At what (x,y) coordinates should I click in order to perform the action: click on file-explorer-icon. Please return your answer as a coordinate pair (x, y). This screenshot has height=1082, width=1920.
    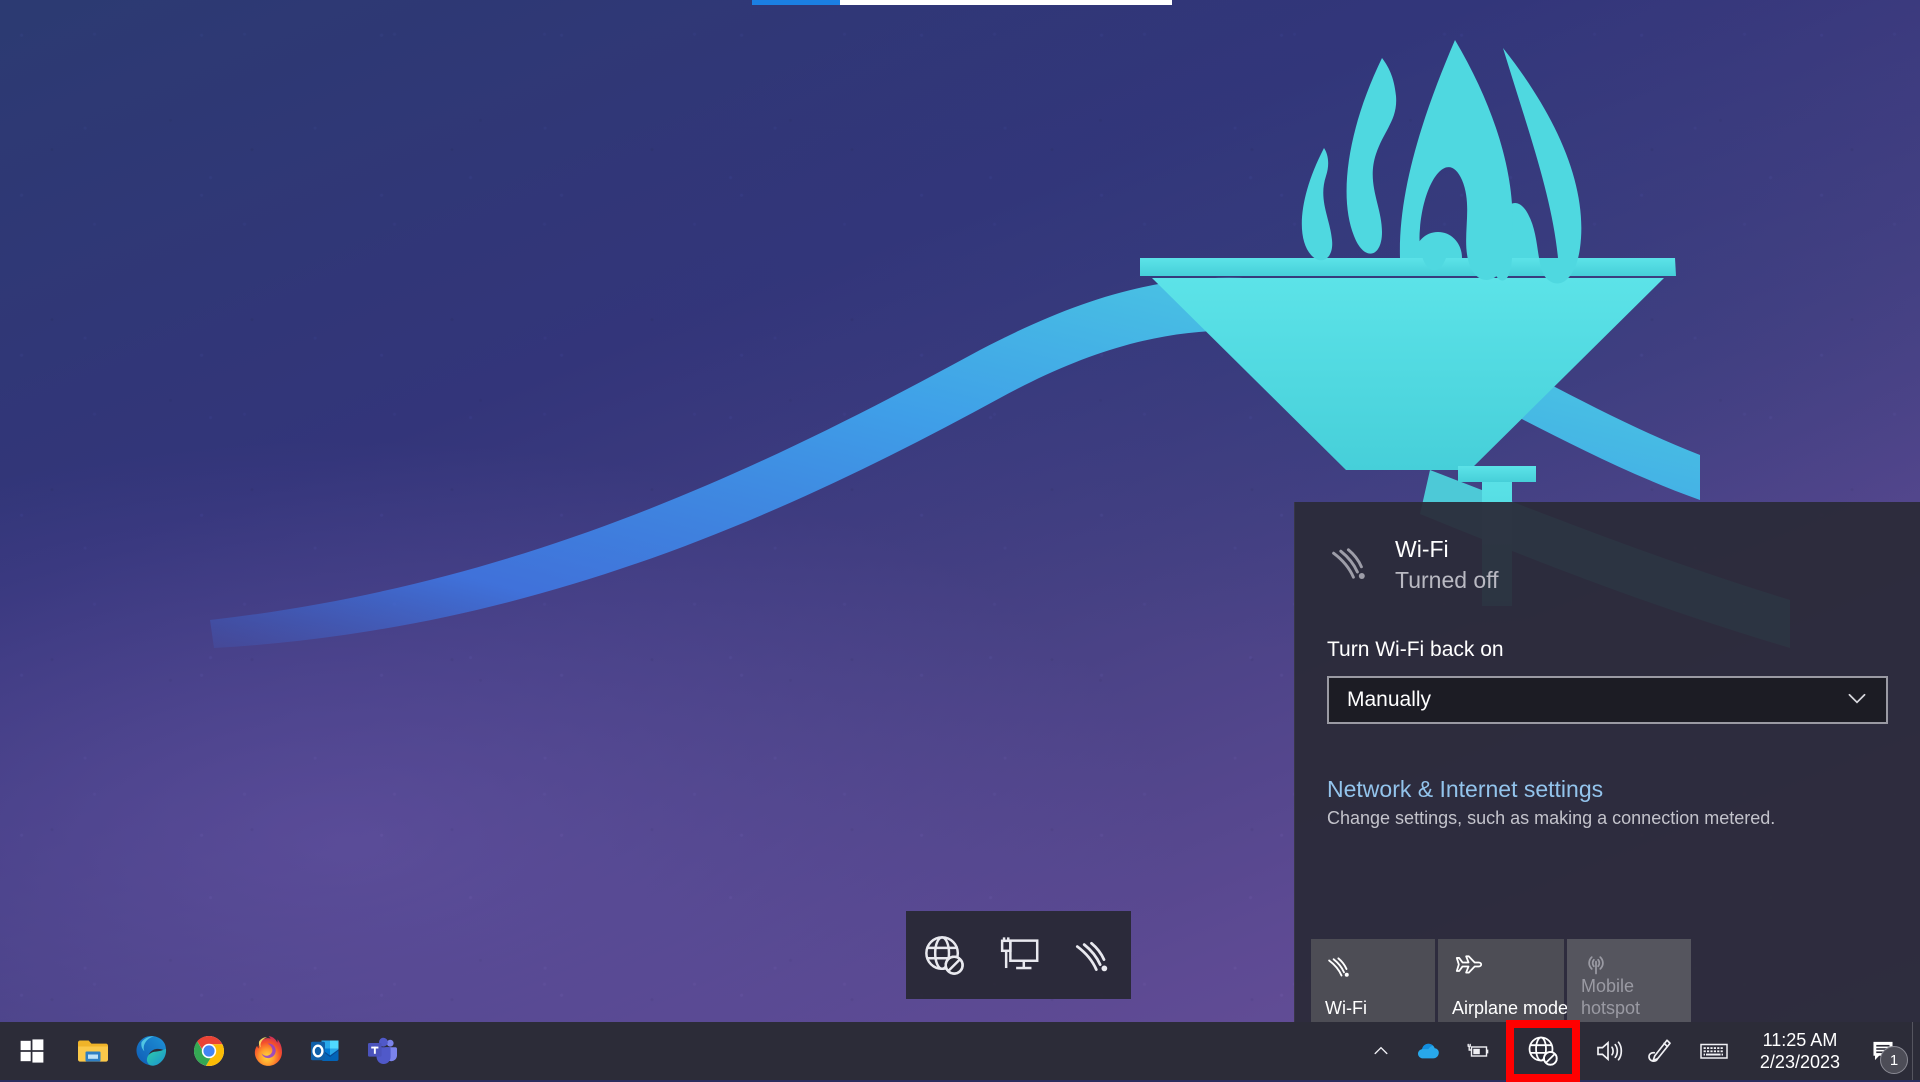
    Looking at the image, I should click on (93, 1051).